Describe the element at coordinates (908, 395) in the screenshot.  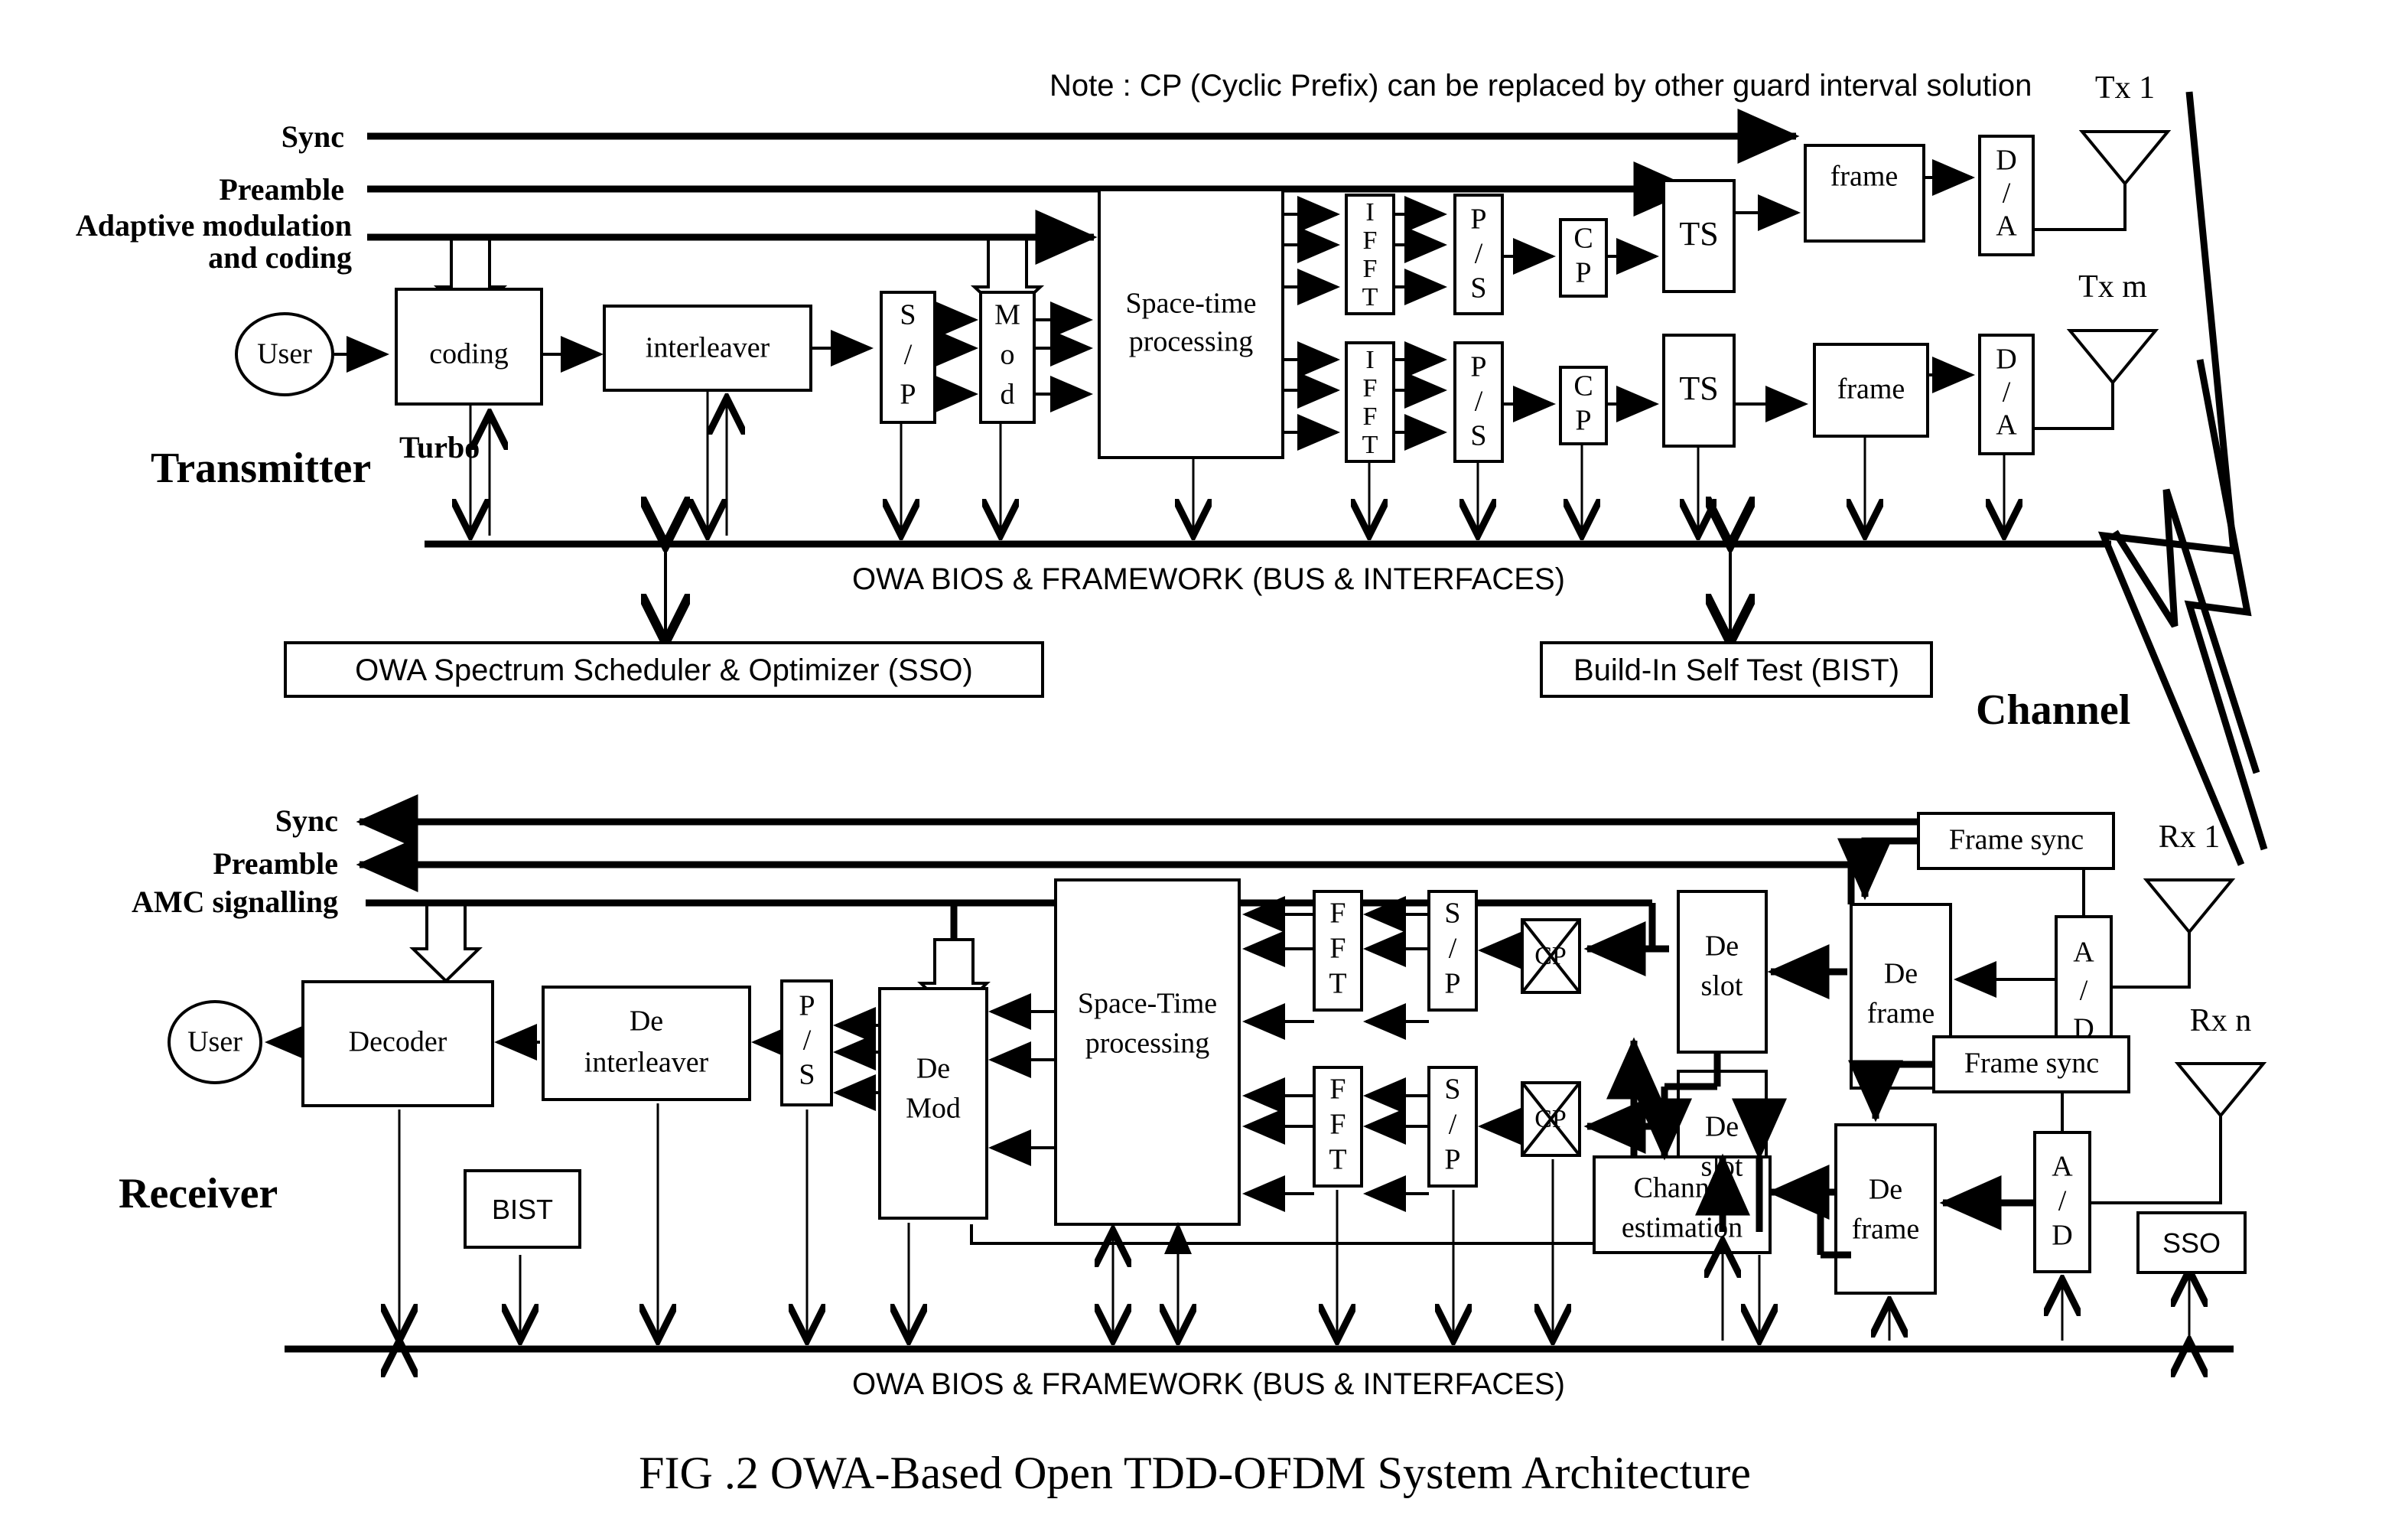
I see `tx-sp-char-2: P` at that location.